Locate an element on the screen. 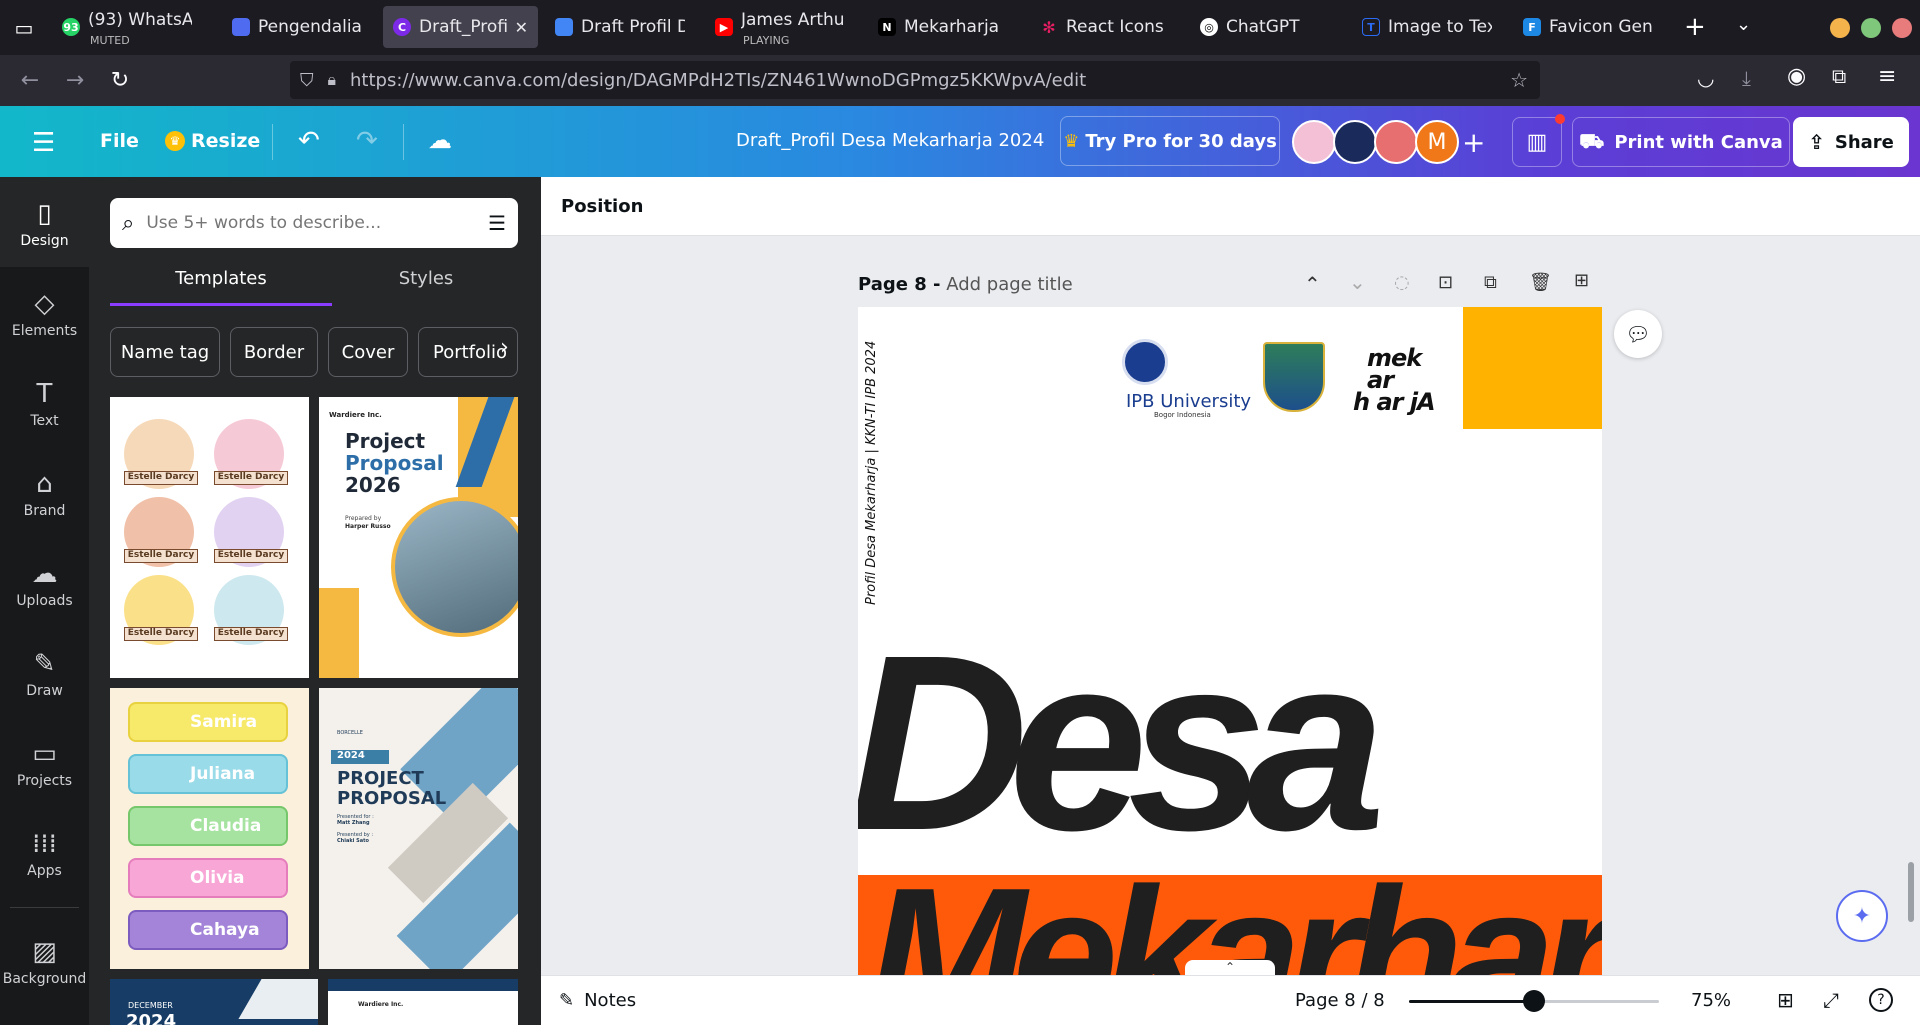  account-icon: ◉ is located at coordinates (1796, 76).